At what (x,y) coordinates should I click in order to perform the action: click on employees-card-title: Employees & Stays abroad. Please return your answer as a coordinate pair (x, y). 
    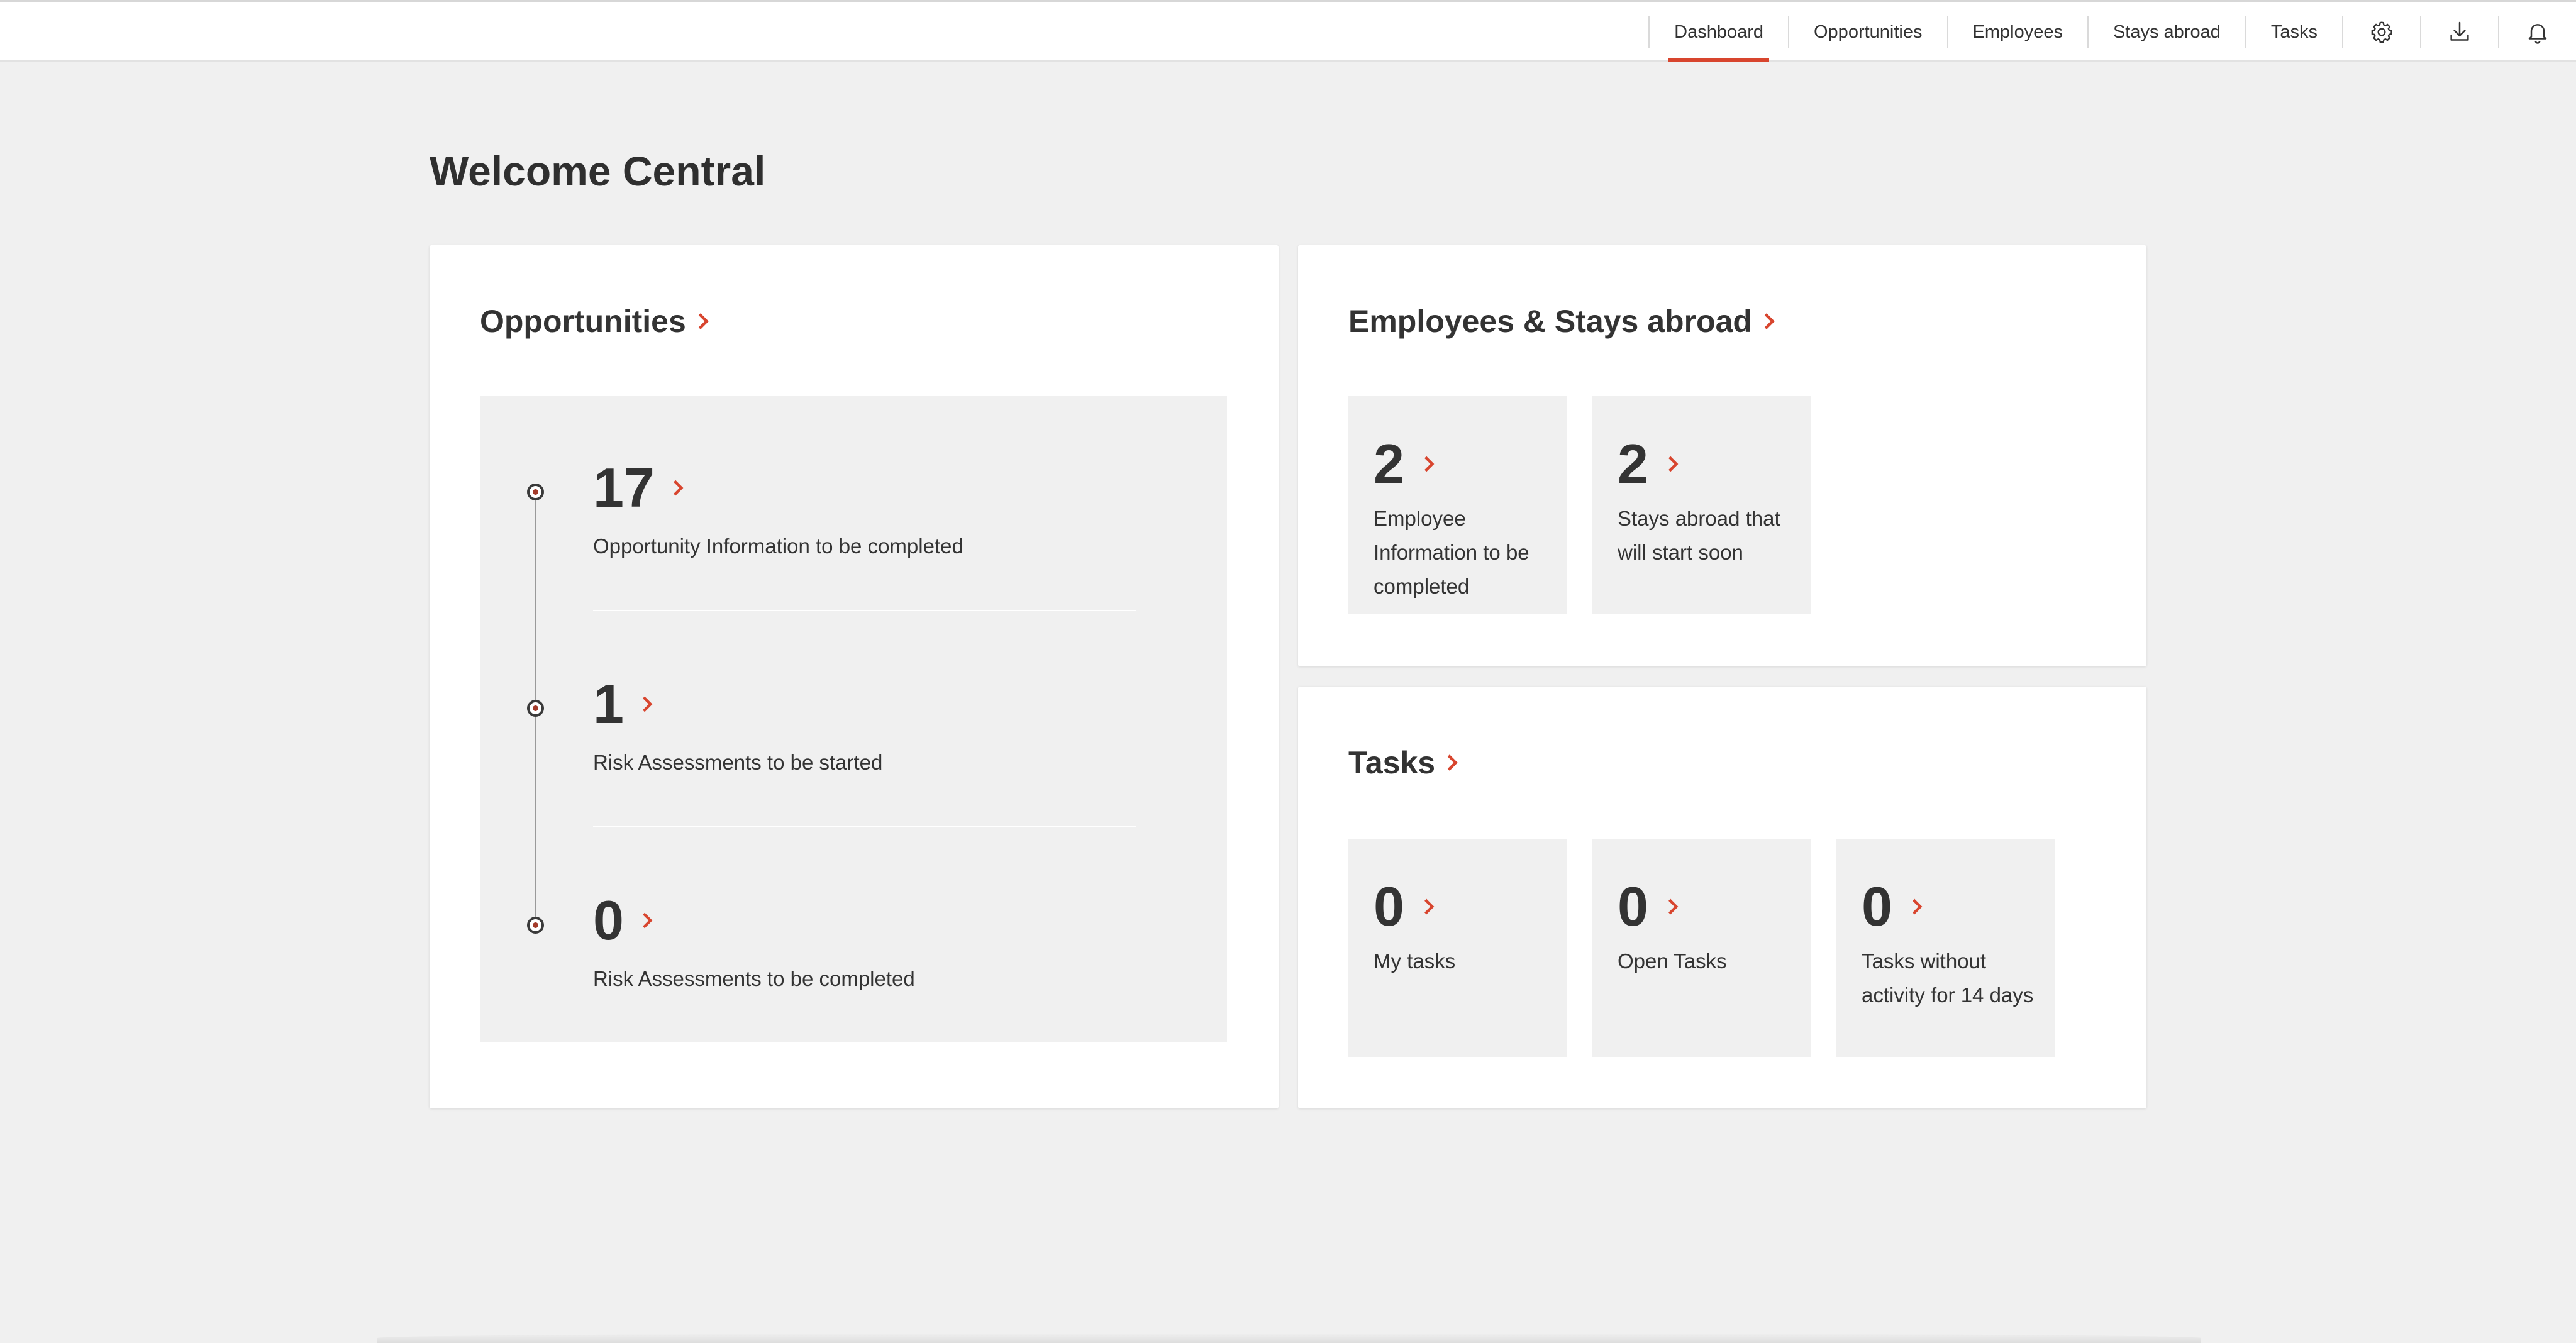
    Looking at the image, I should click on (1562, 321).